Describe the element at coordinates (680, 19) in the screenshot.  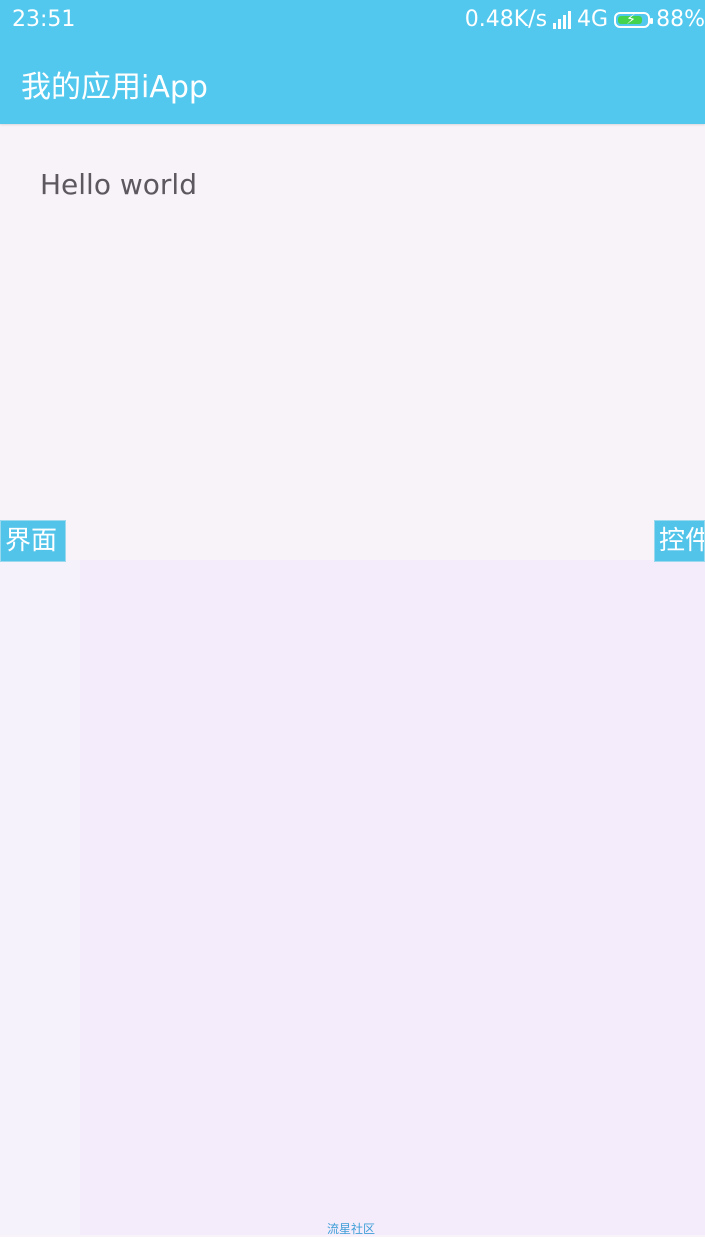
I see `battery-percent: 88%` at that location.